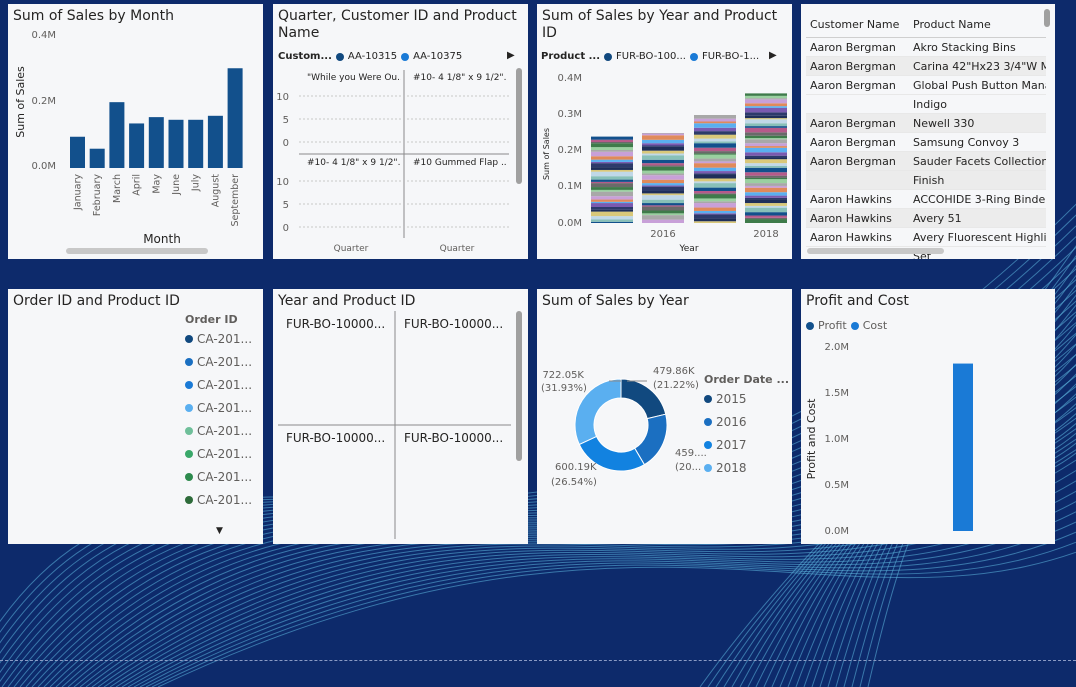 The width and height of the screenshot is (1076, 687). Describe the element at coordinates (219, 531) in the screenshot. I see `legend-scroll-down-arrow: ▼` at that location.